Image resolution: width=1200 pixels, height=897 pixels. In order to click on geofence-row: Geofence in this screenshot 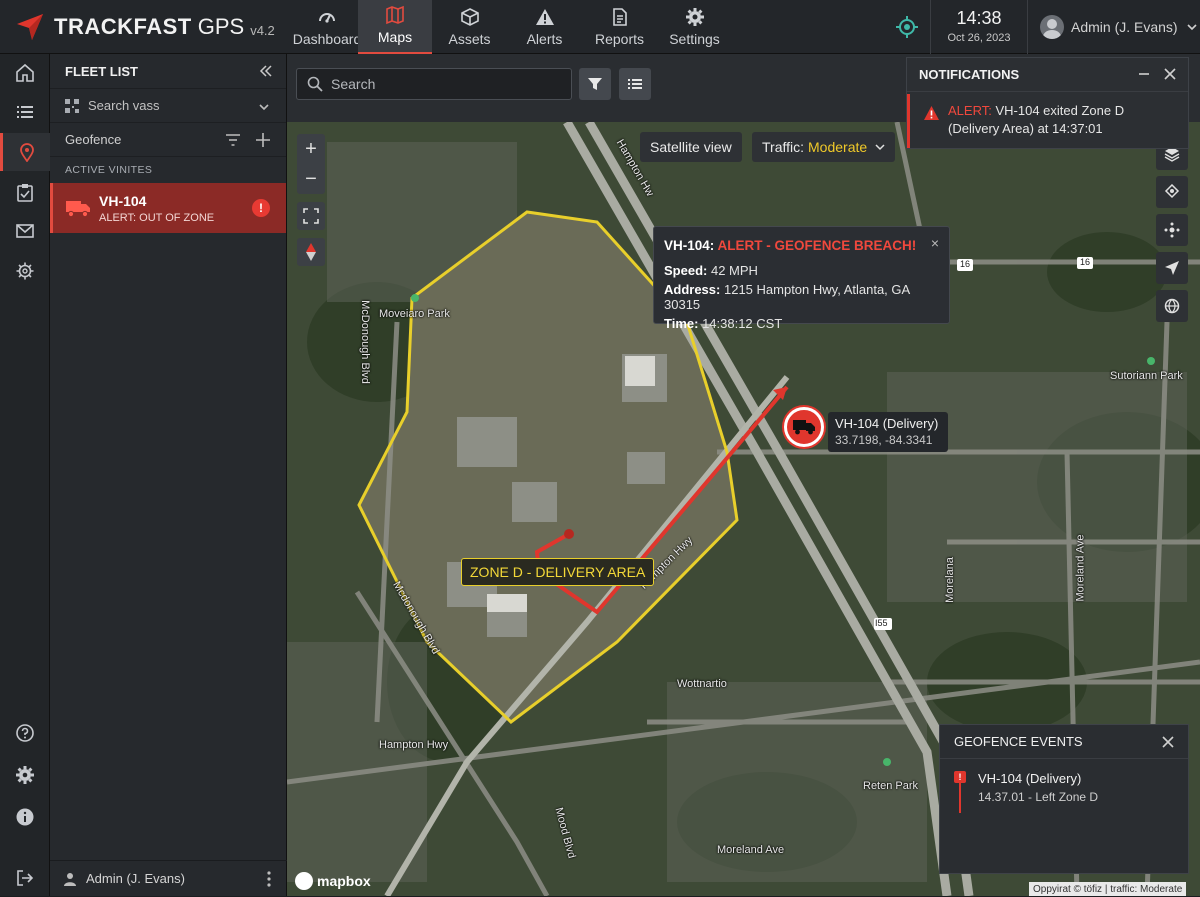, I will do `click(168, 140)`.